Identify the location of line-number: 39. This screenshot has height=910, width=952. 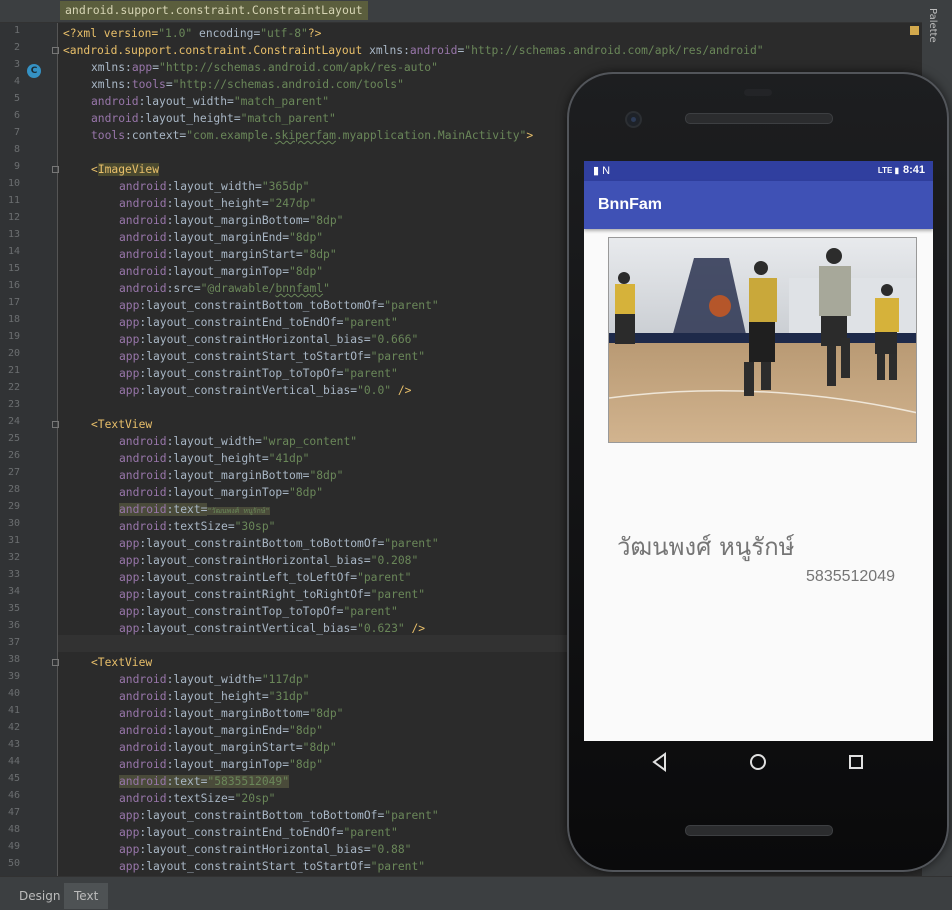
(13, 676).